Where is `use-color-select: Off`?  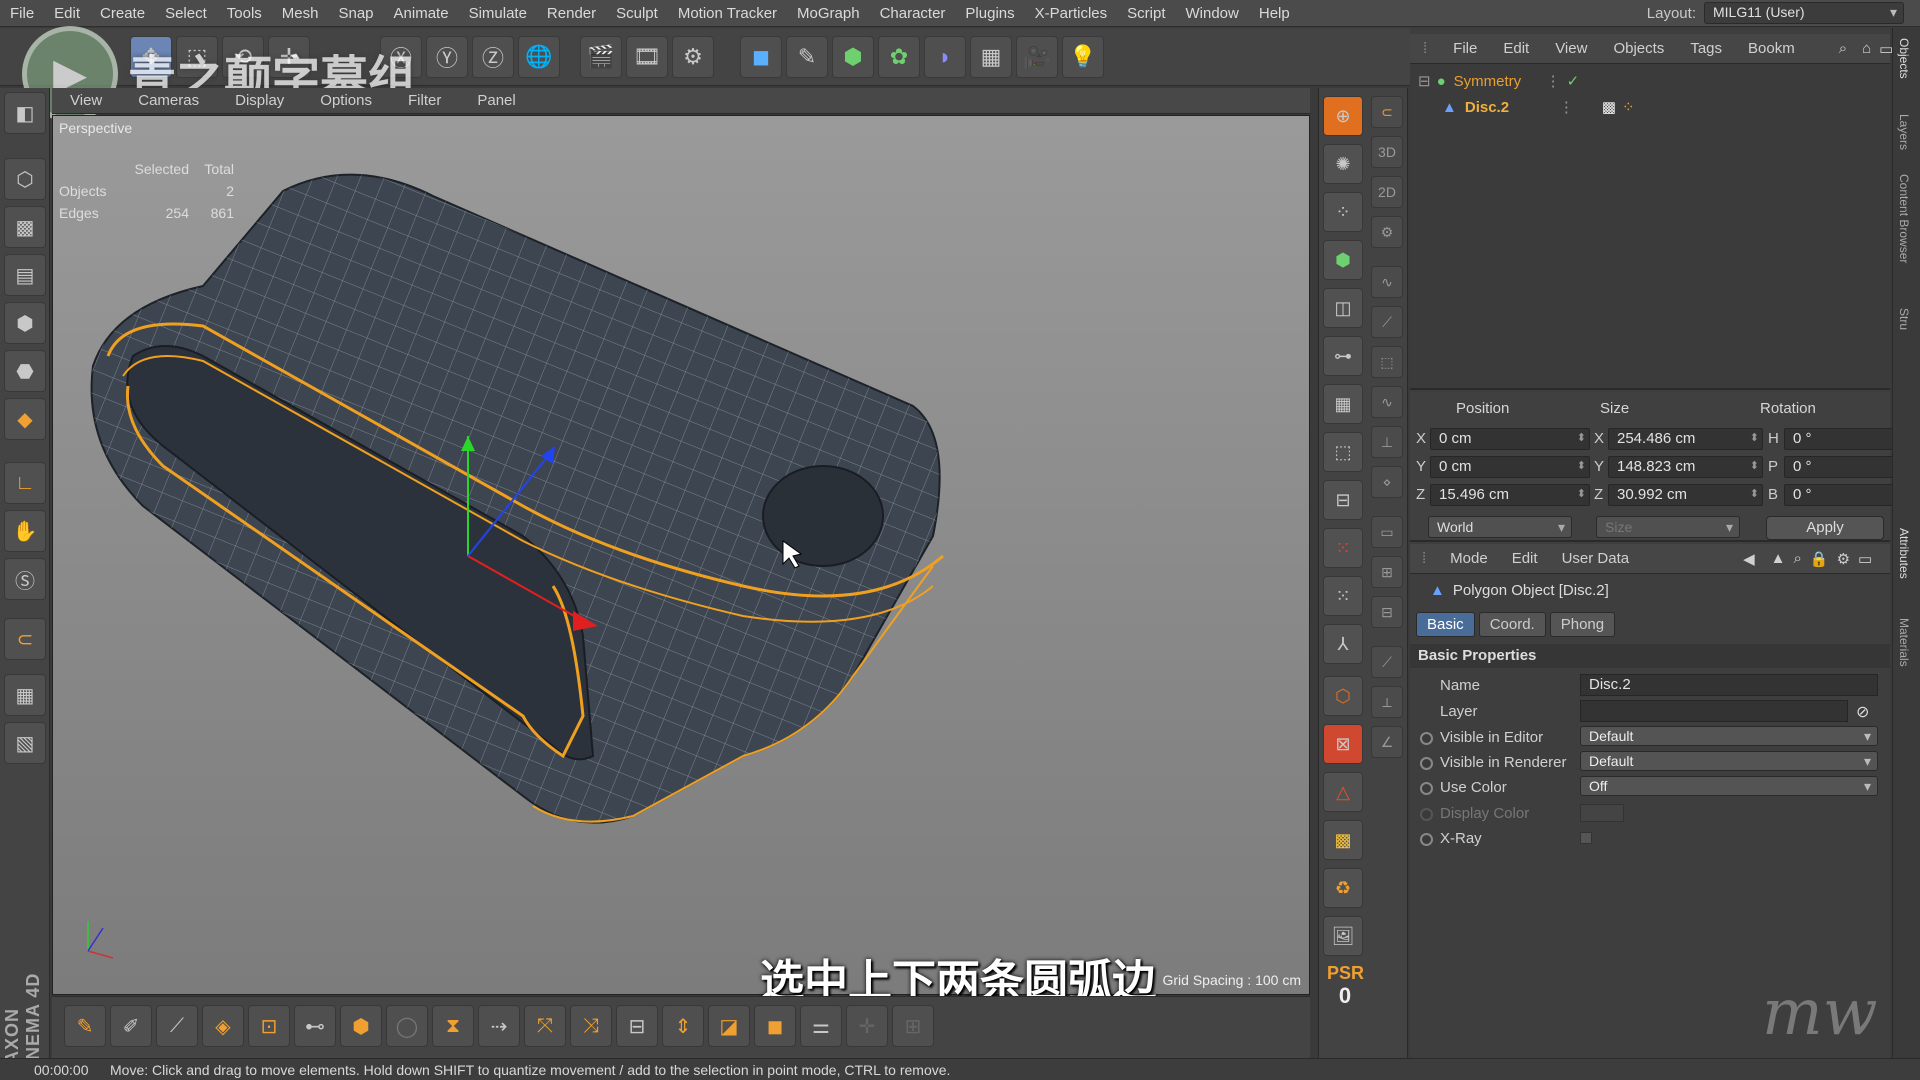
use-color-select: Off is located at coordinates (1729, 786).